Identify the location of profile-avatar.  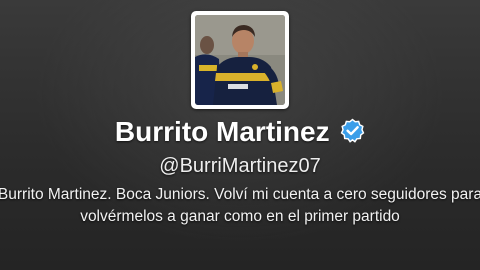
(240, 60).